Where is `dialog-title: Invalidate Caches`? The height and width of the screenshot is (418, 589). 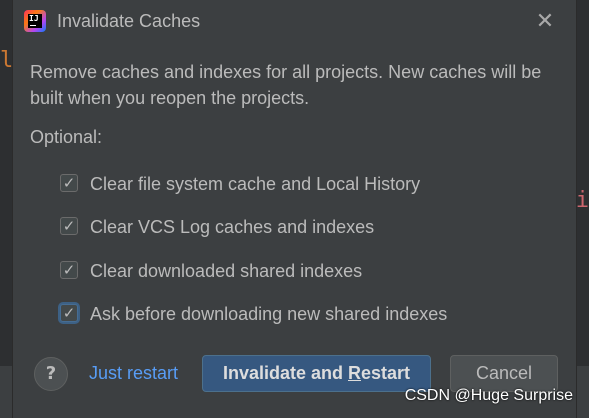
dialog-title: Invalidate Caches is located at coordinates (129, 21).